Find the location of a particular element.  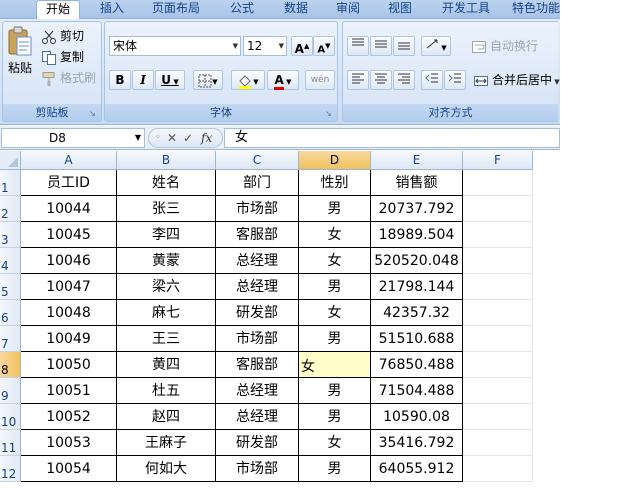

table-cell: 76850.488 is located at coordinates (417, 365).